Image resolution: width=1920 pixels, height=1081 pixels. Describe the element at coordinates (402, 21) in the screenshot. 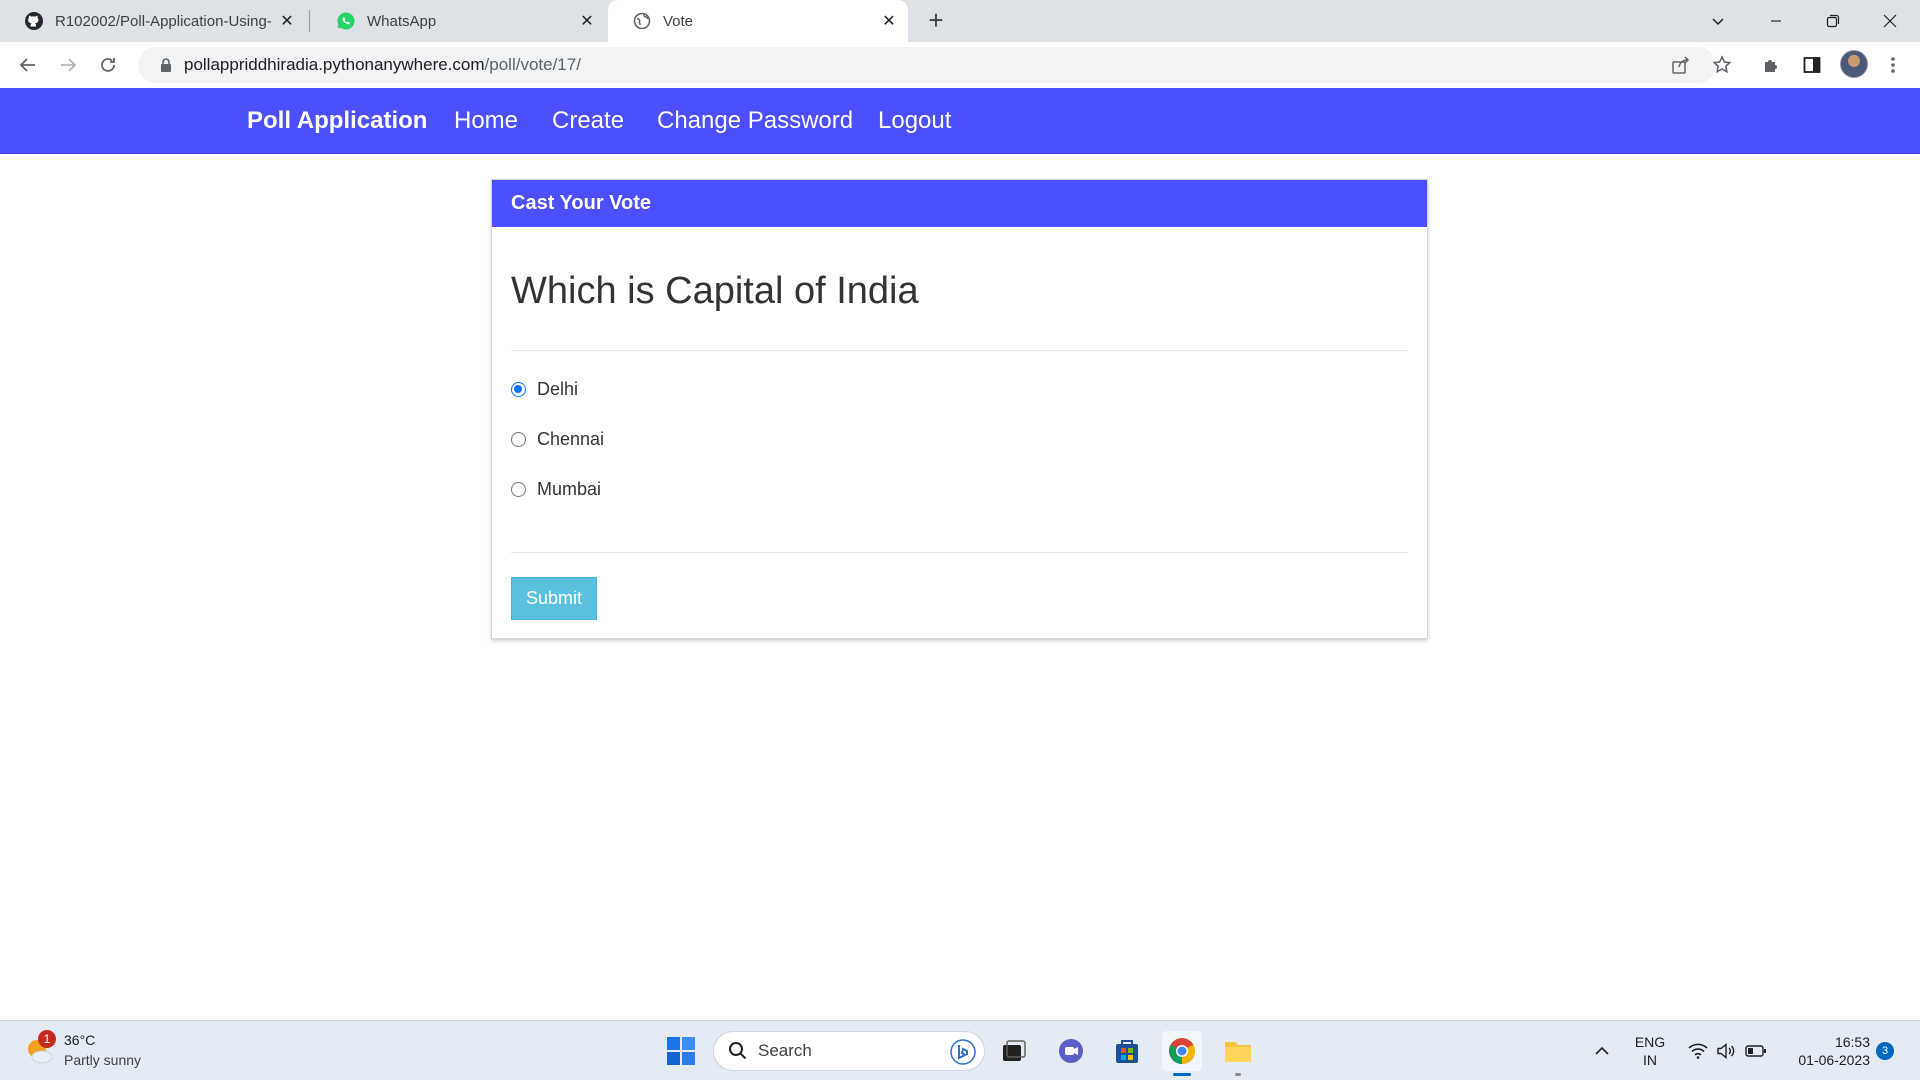

I see `tab-title: WhatsApp` at that location.